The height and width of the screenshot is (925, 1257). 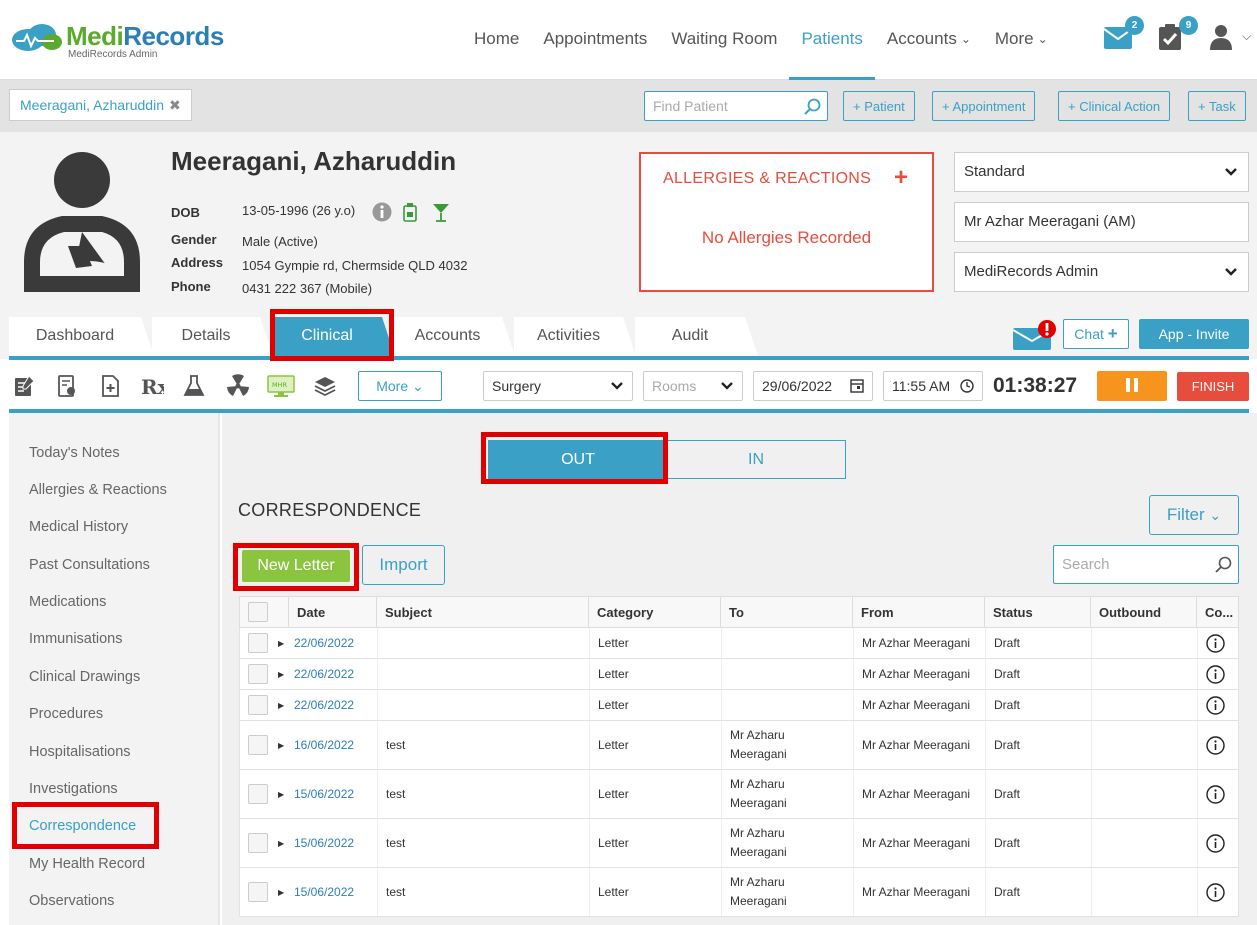 What do you see at coordinates (1101, 272) in the screenshot?
I see `organisation-select: MediRecords Admin` at bounding box center [1101, 272].